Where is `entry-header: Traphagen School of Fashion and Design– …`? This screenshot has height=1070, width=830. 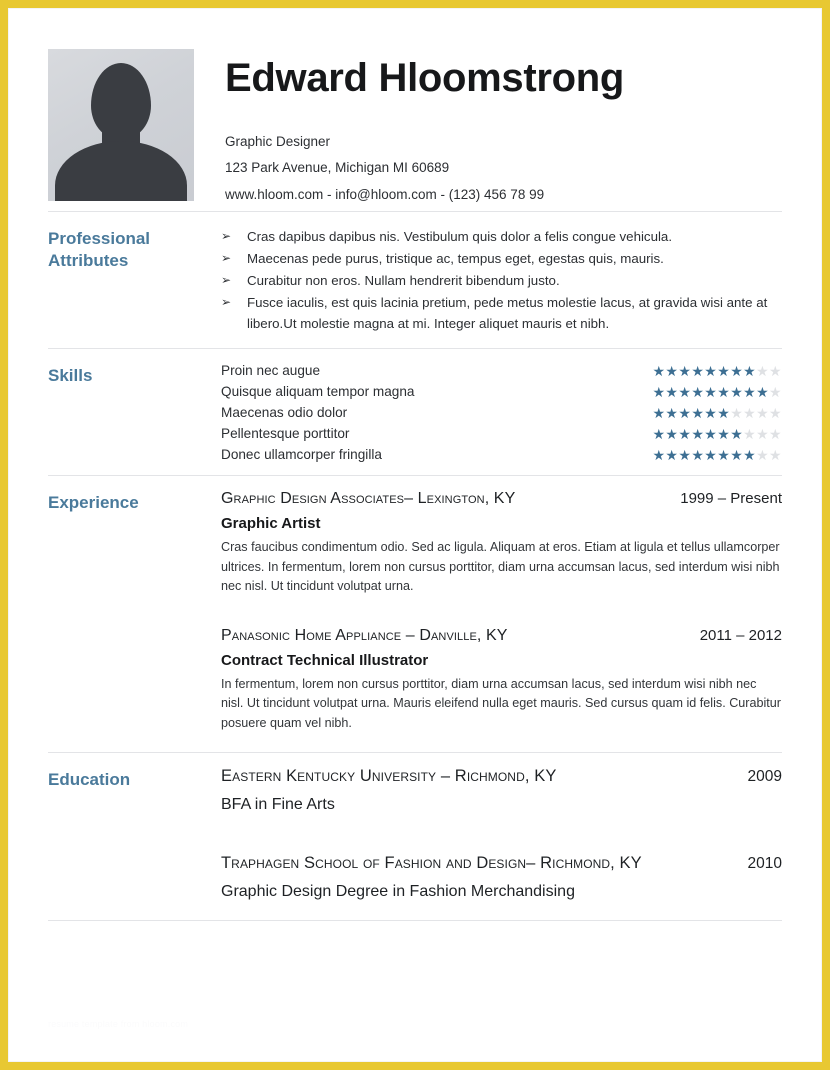 entry-header: Traphagen School of Fashion and Design– … is located at coordinates (501, 863).